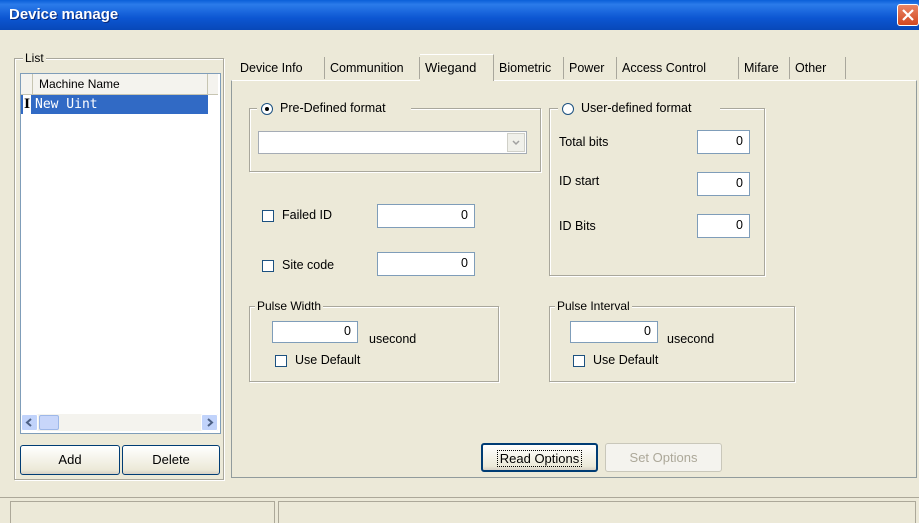 Image resolution: width=919 pixels, height=523 pixels. I want to click on id-bits-label: ID Bits, so click(577, 226).